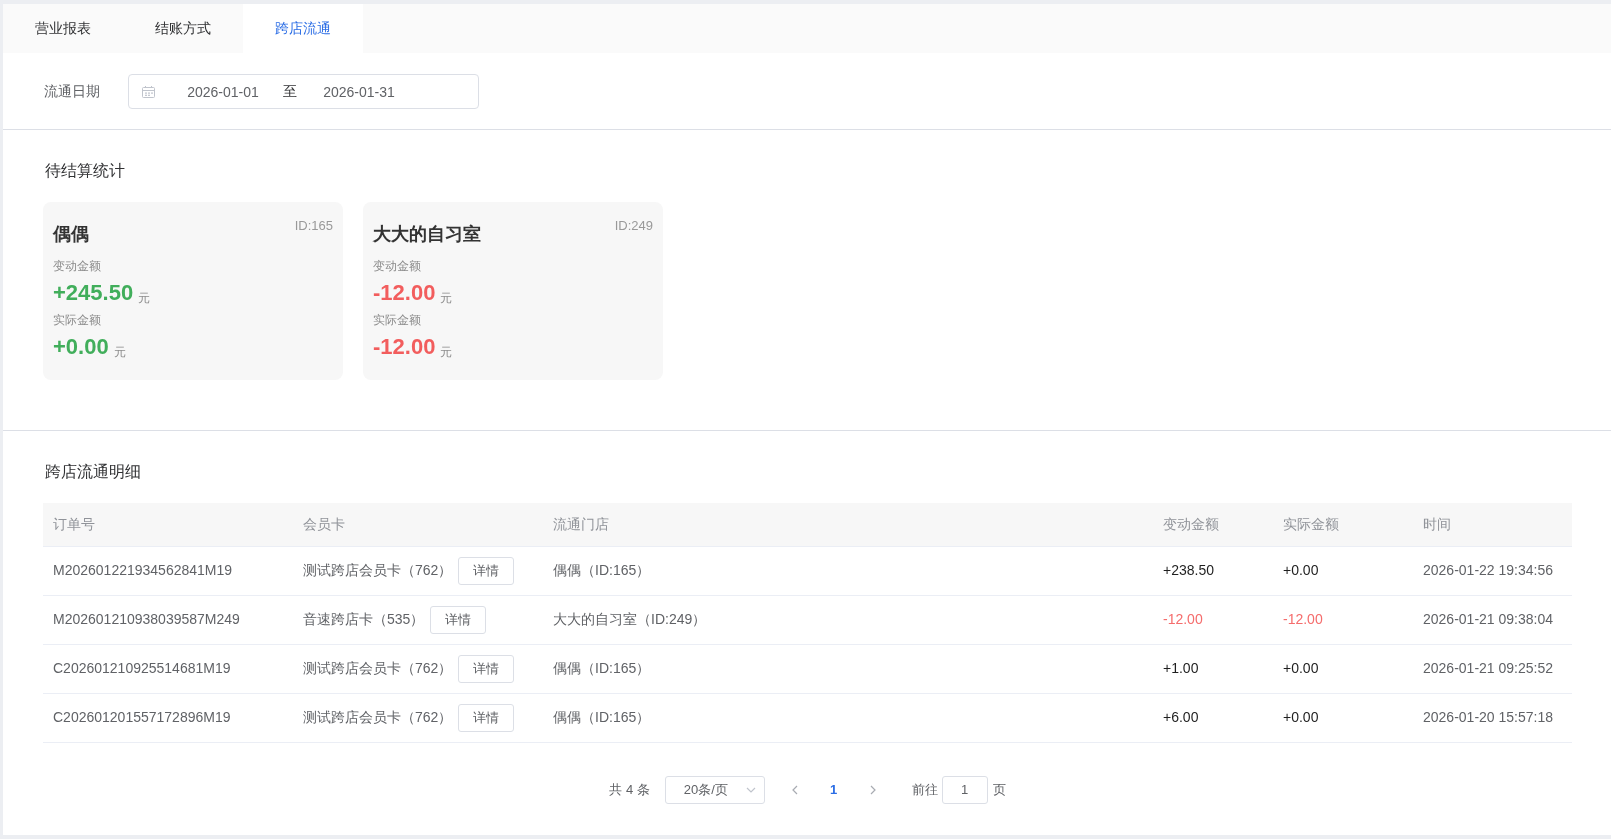 The width and height of the screenshot is (1611, 839). What do you see at coordinates (364, 619) in the screenshot?
I see `member-card-text: 音速跨店卡（535）` at bounding box center [364, 619].